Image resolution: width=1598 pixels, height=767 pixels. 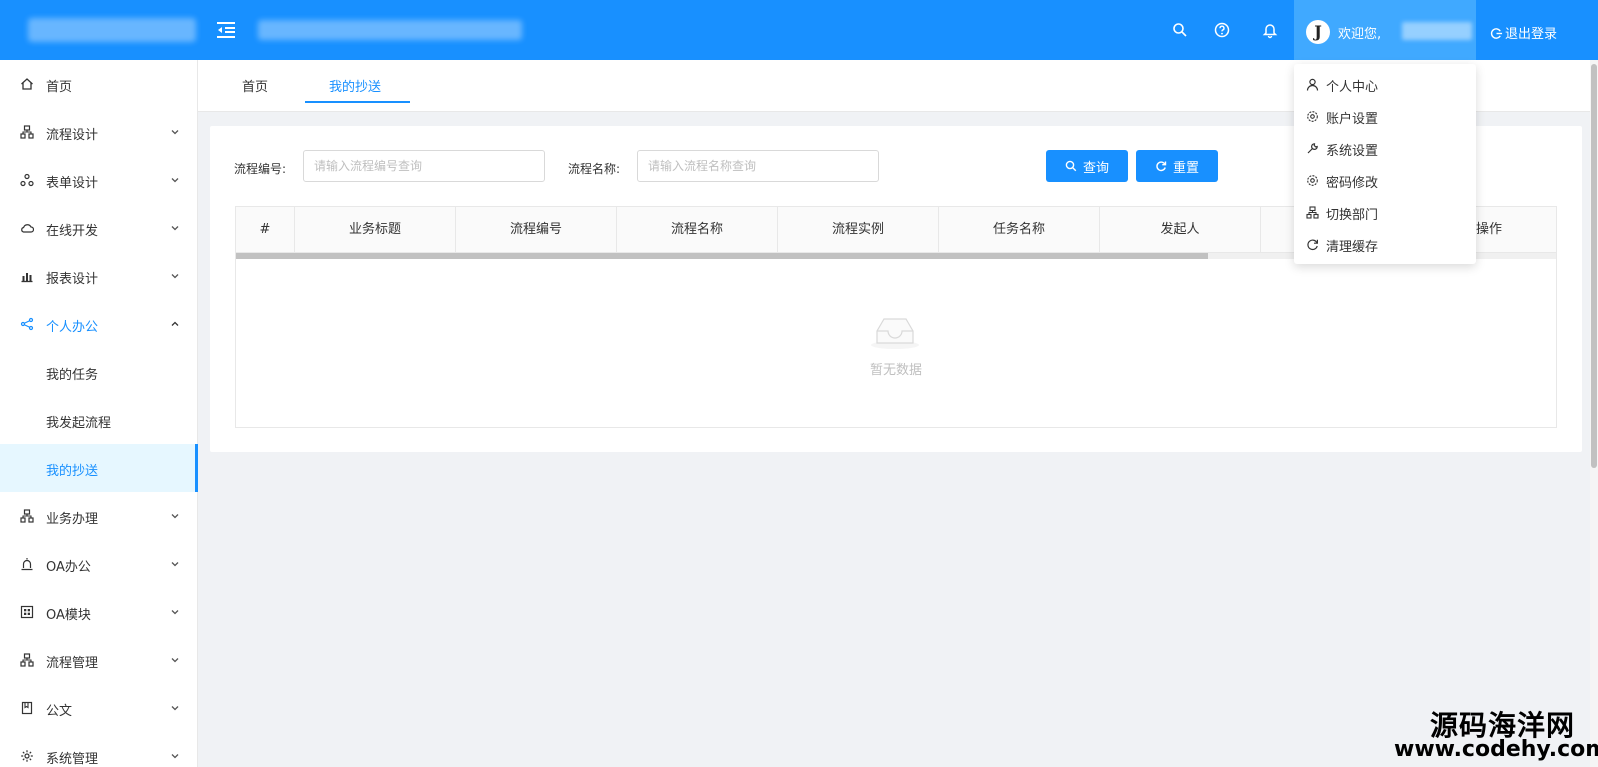 What do you see at coordinates (1180, 230) in the screenshot?
I see `column-header: 发起人` at bounding box center [1180, 230].